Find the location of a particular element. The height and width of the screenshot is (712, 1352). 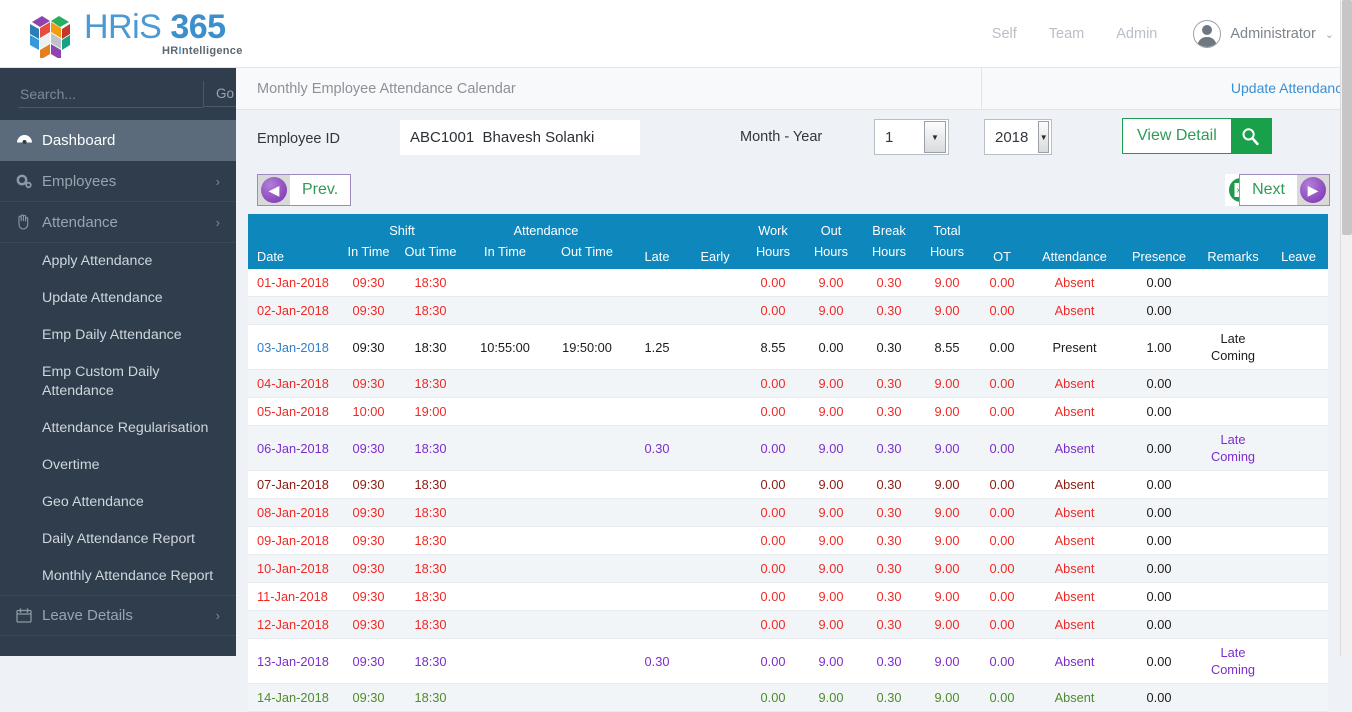

sidebar-item-apply-attendance: Apply Attendance is located at coordinates (118, 261).